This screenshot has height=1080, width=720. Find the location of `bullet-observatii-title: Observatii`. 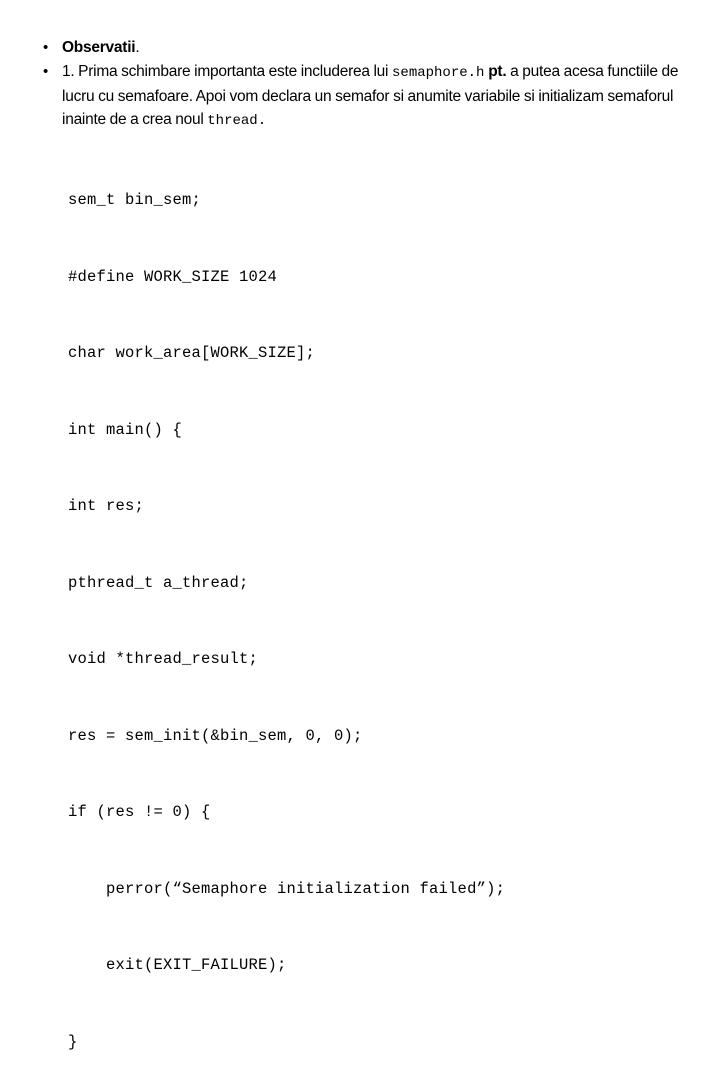

bullet-observatii-title: Observatii is located at coordinates (99, 47).